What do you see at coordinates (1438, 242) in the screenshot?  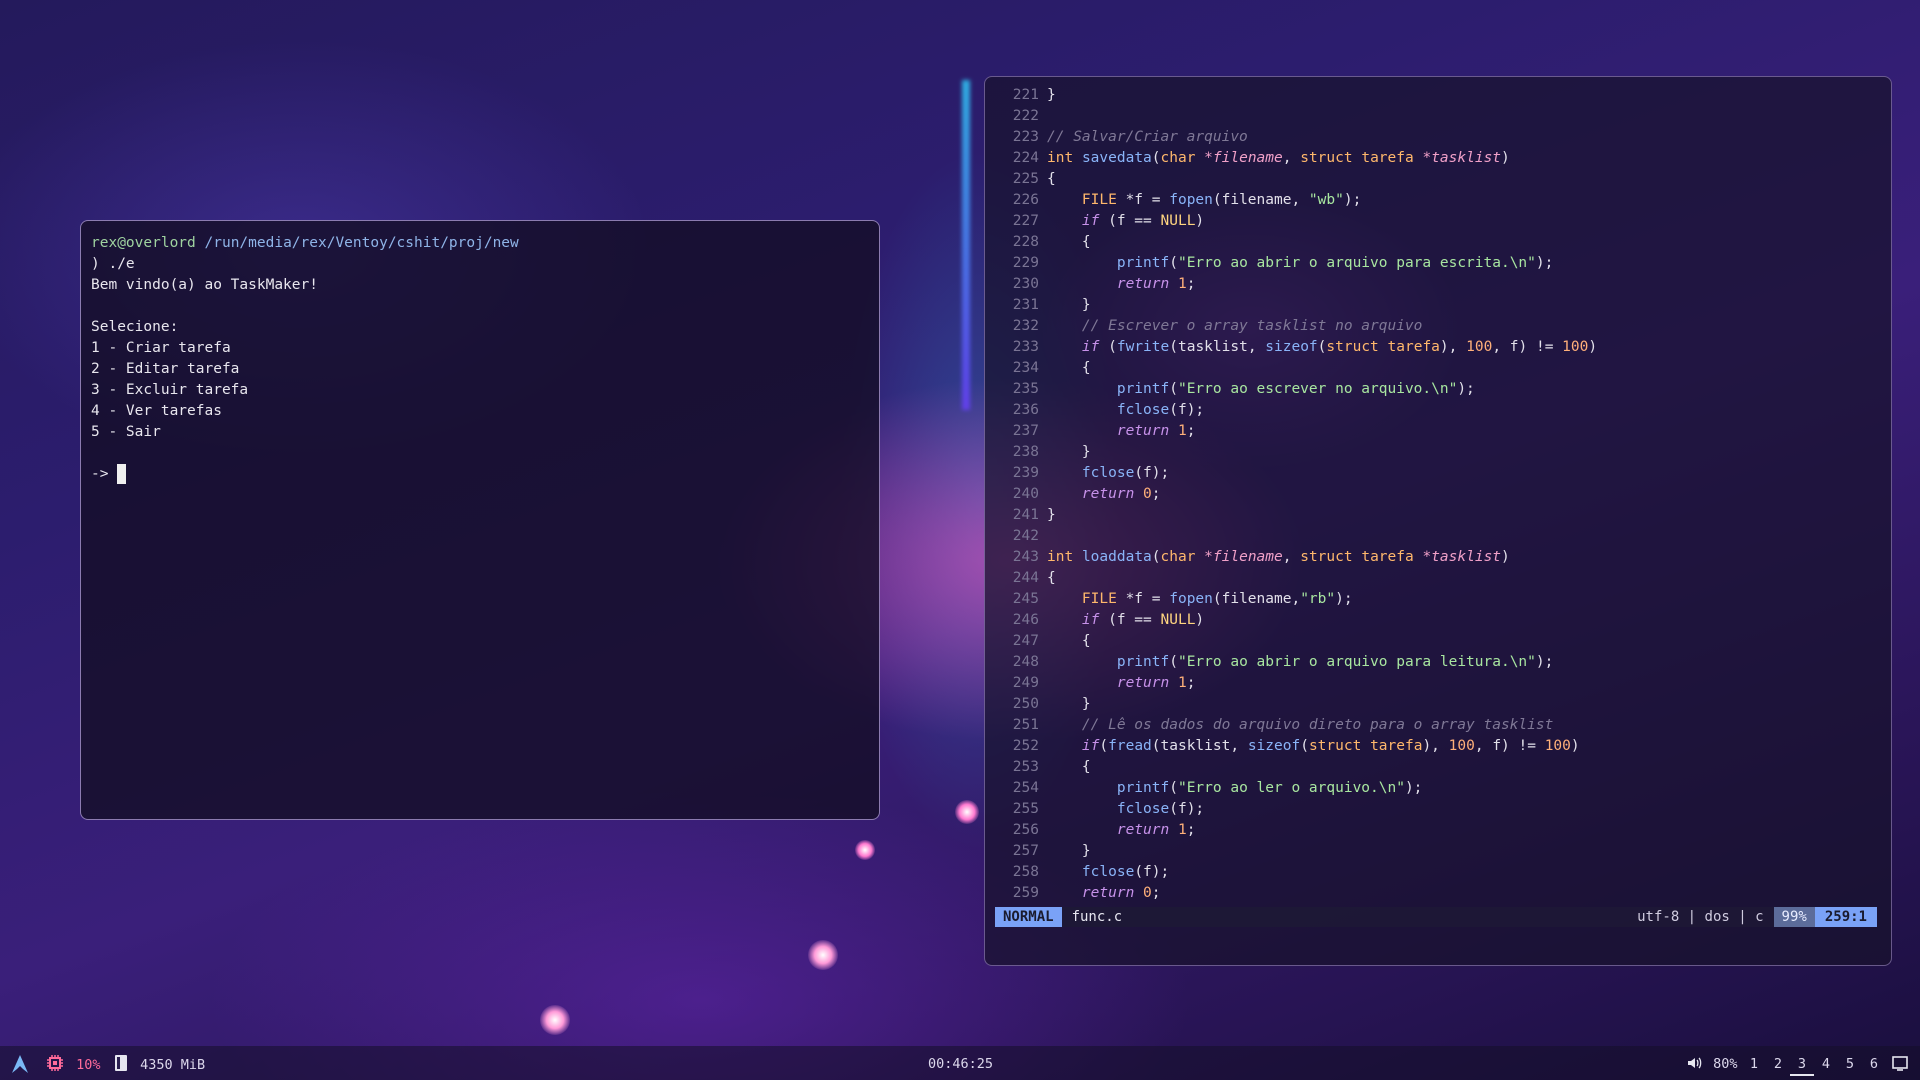 I see `code-line: 228 {` at bounding box center [1438, 242].